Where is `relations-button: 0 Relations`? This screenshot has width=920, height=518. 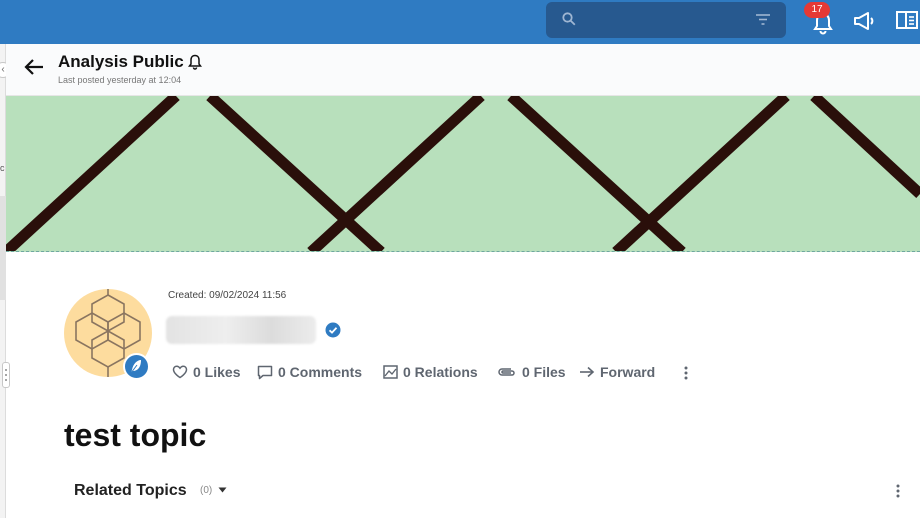
relations-button: 0 Relations is located at coordinates (430, 372).